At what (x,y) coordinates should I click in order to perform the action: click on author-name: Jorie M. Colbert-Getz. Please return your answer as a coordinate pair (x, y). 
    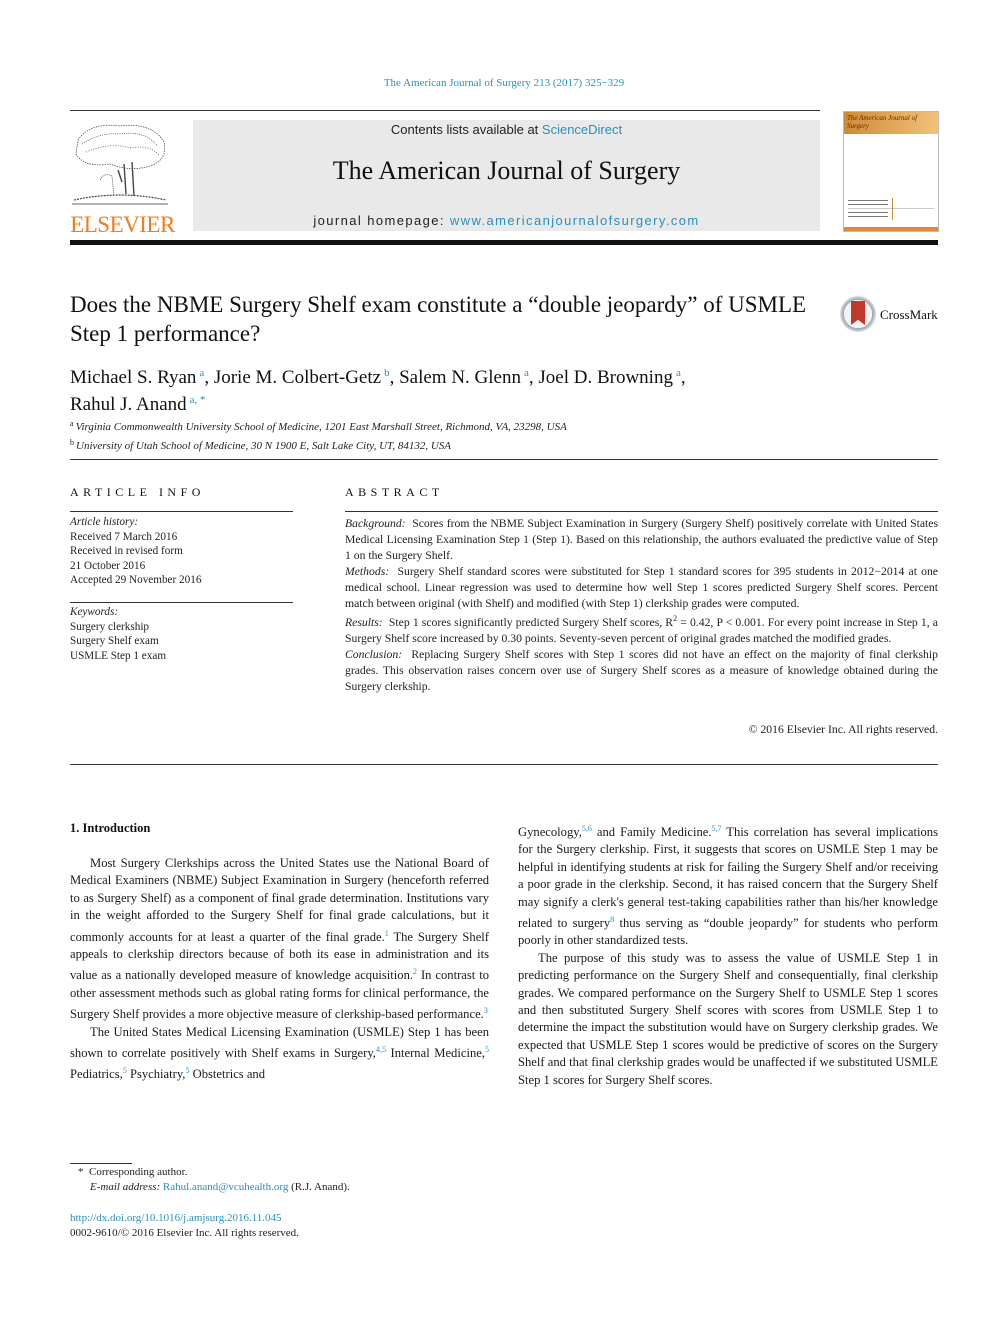
    Looking at the image, I should click on (297, 377).